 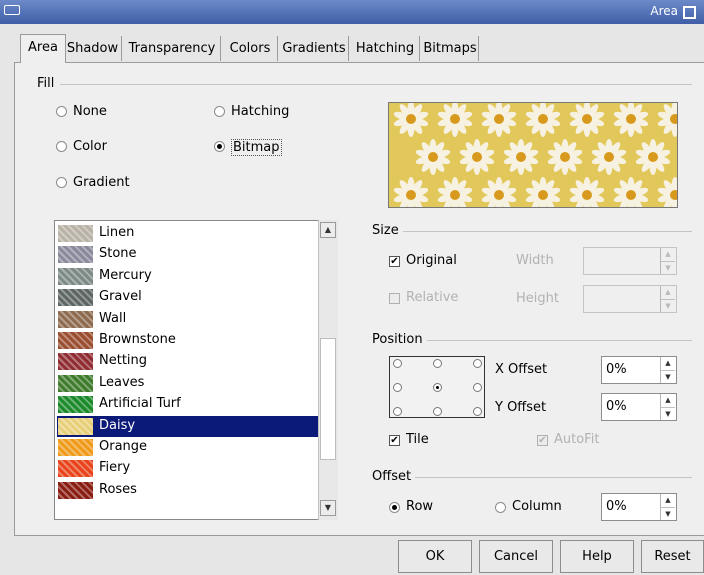 I want to click on position-point-top-right, so click(x=477, y=363).